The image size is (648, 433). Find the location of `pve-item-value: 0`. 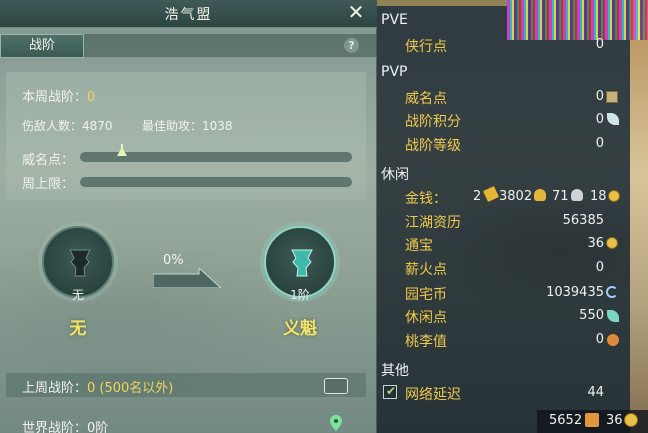

pve-item-value: 0 is located at coordinates (599, 44).